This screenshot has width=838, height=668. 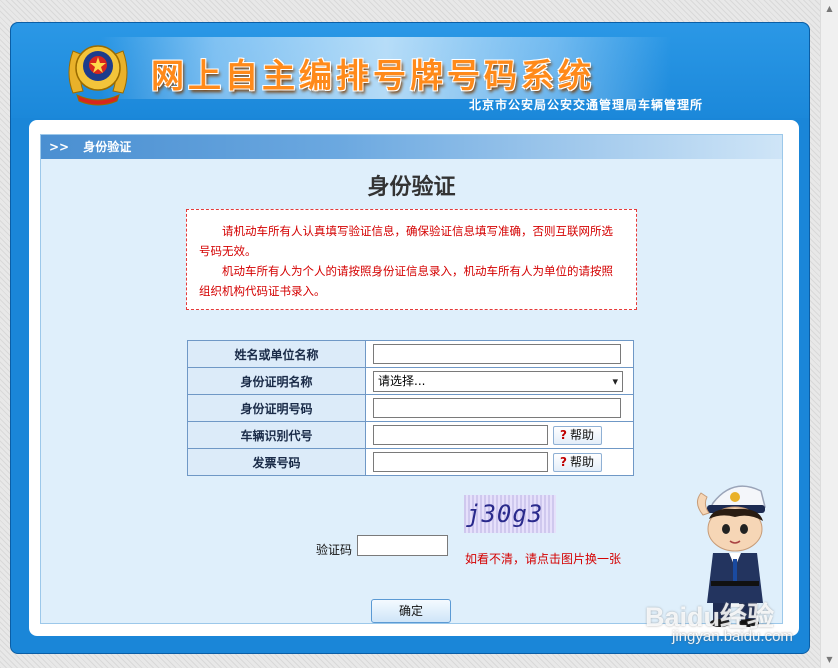 What do you see at coordinates (510, 514) in the screenshot?
I see `captcha-image: j30g3` at bounding box center [510, 514].